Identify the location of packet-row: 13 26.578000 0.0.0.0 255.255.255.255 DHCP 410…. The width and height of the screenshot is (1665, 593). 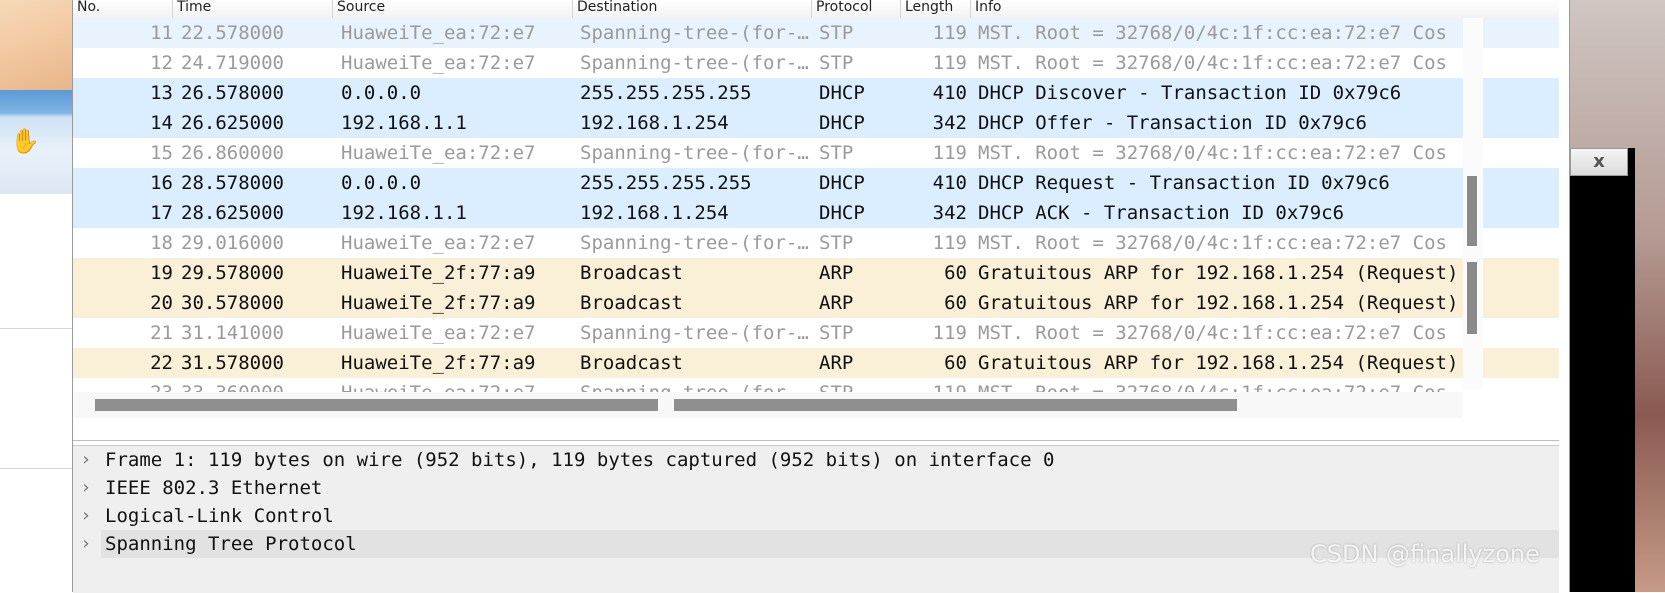
(816, 93).